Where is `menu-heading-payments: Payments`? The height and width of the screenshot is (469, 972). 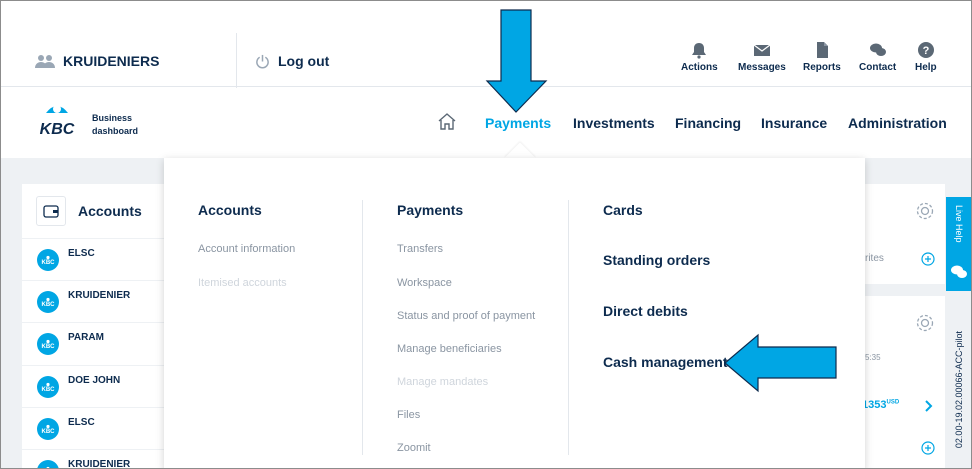
menu-heading-payments: Payments is located at coordinates (430, 210).